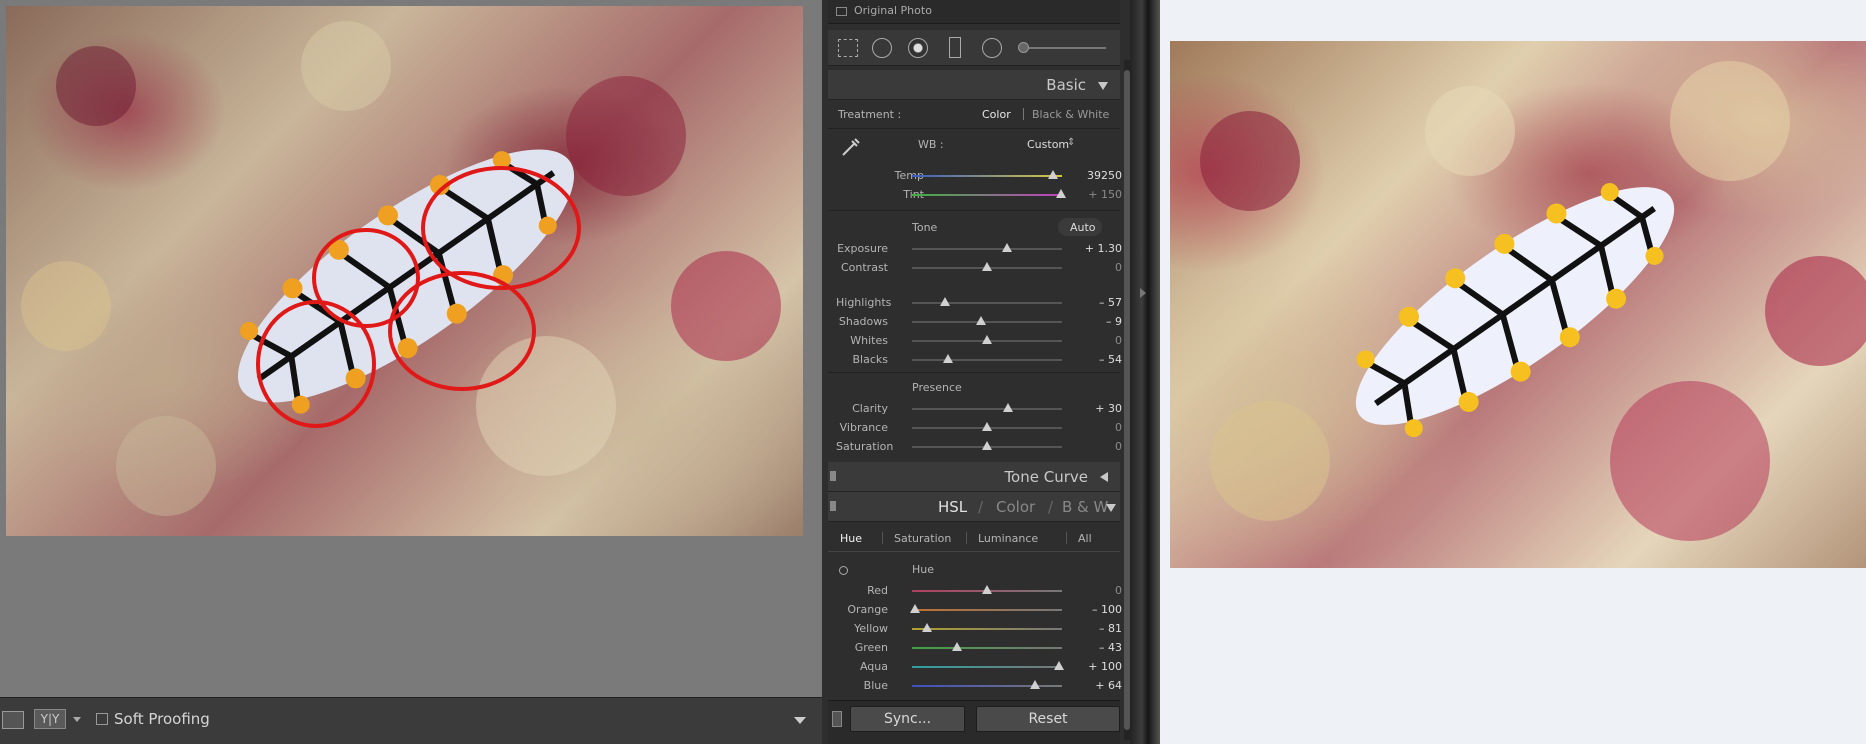 This screenshot has width=1866, height=744. What do you see at coordinates (1098, 175) in the screenshot?
I see `temp-value: 39250` at bounding box center [1098, 175].